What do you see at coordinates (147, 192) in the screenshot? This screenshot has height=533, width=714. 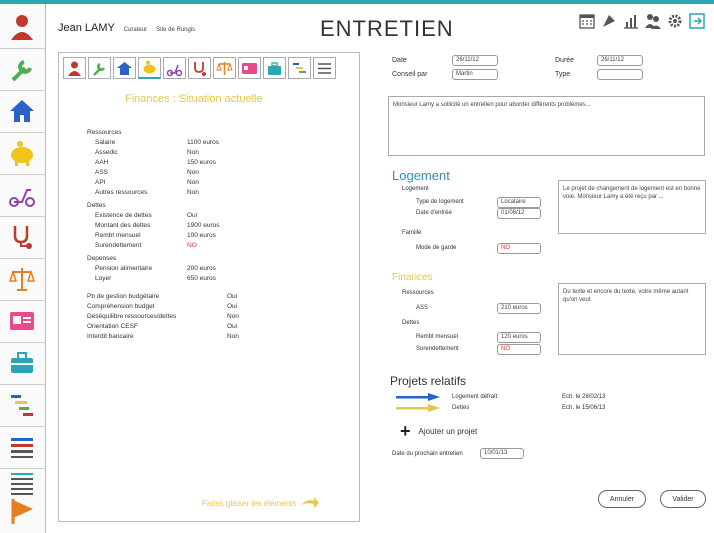 I see `table-row: Autres ressources Non` at bounding box center [147, 192].